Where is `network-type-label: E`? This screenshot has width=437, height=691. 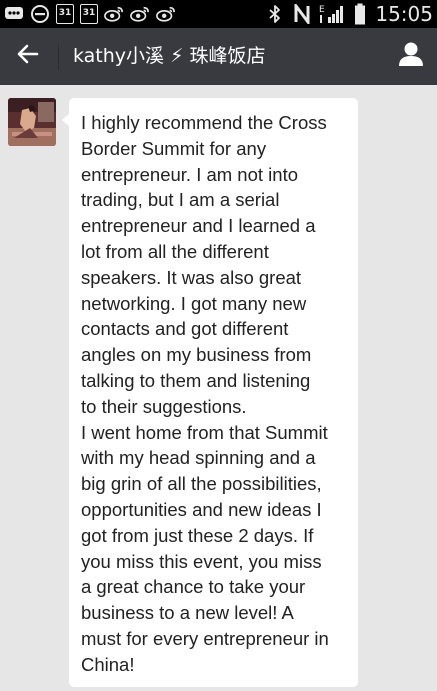 network-type-label: E is located at coordinates (322, 10).